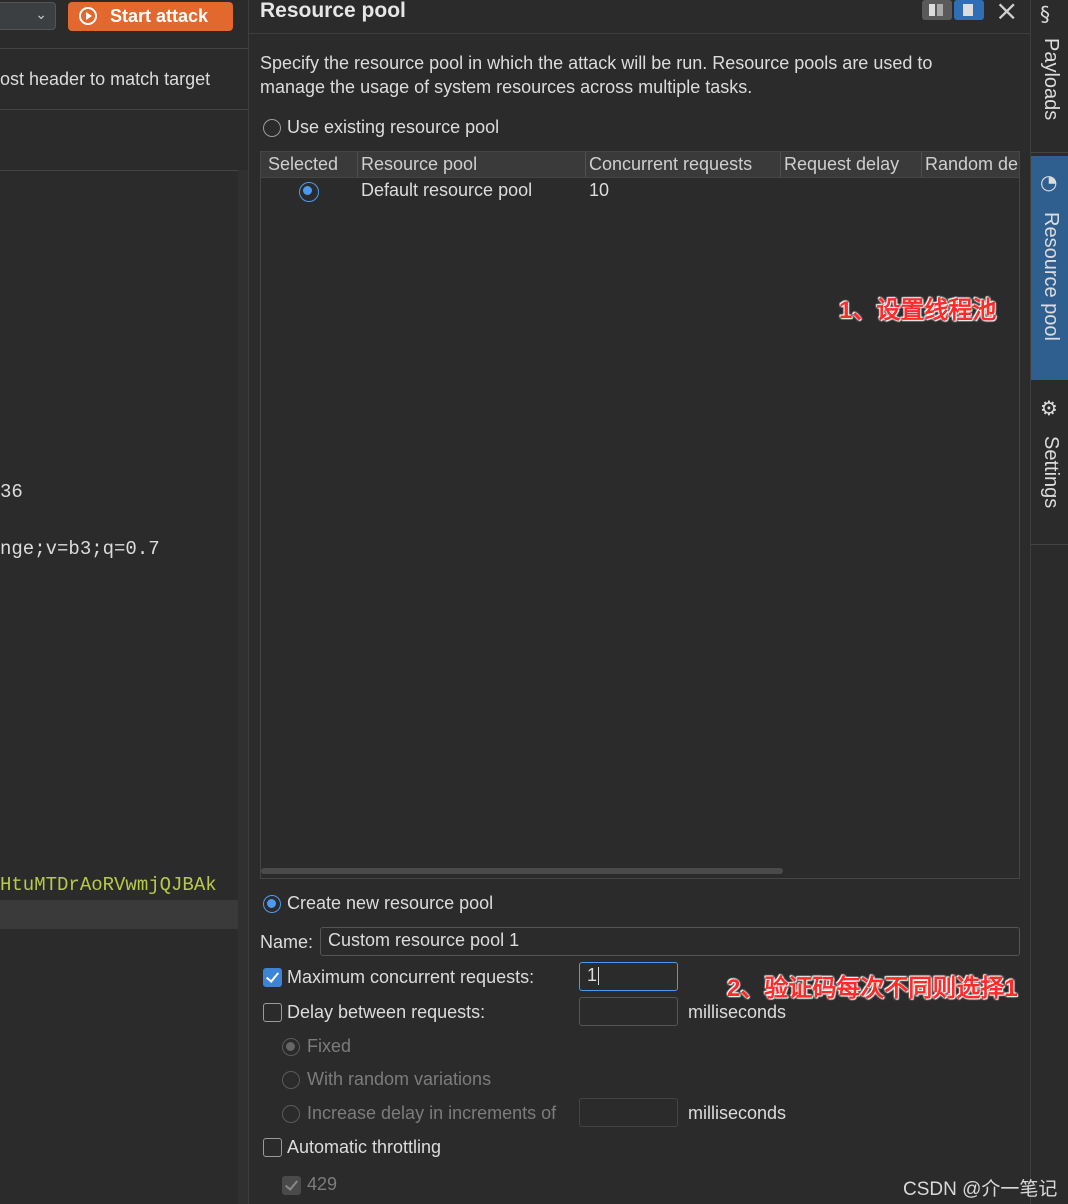  I want to click on pool-name-cell: Default resource pool, so click(447, 190).